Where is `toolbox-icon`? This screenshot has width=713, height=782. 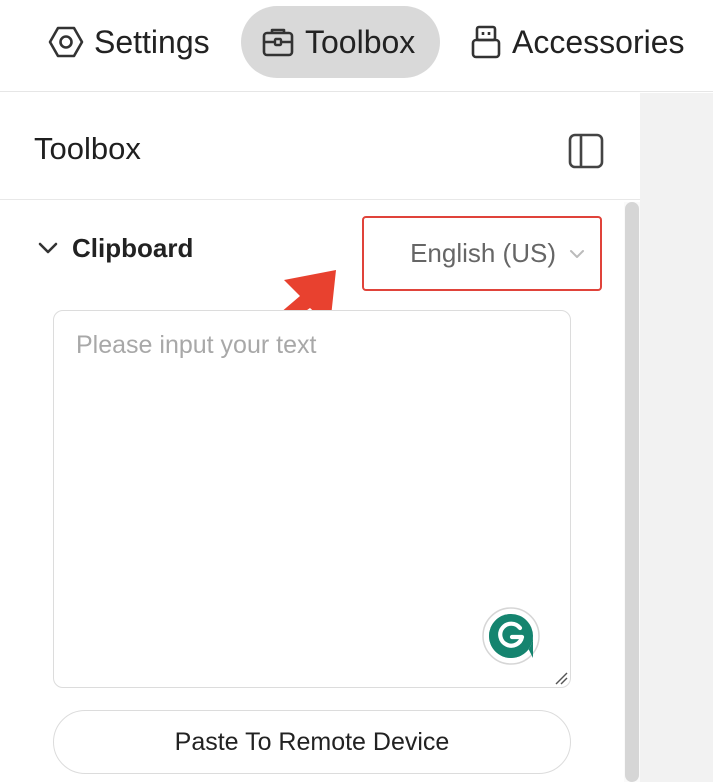 toolbox-icon is located at coordinates (278, 42).